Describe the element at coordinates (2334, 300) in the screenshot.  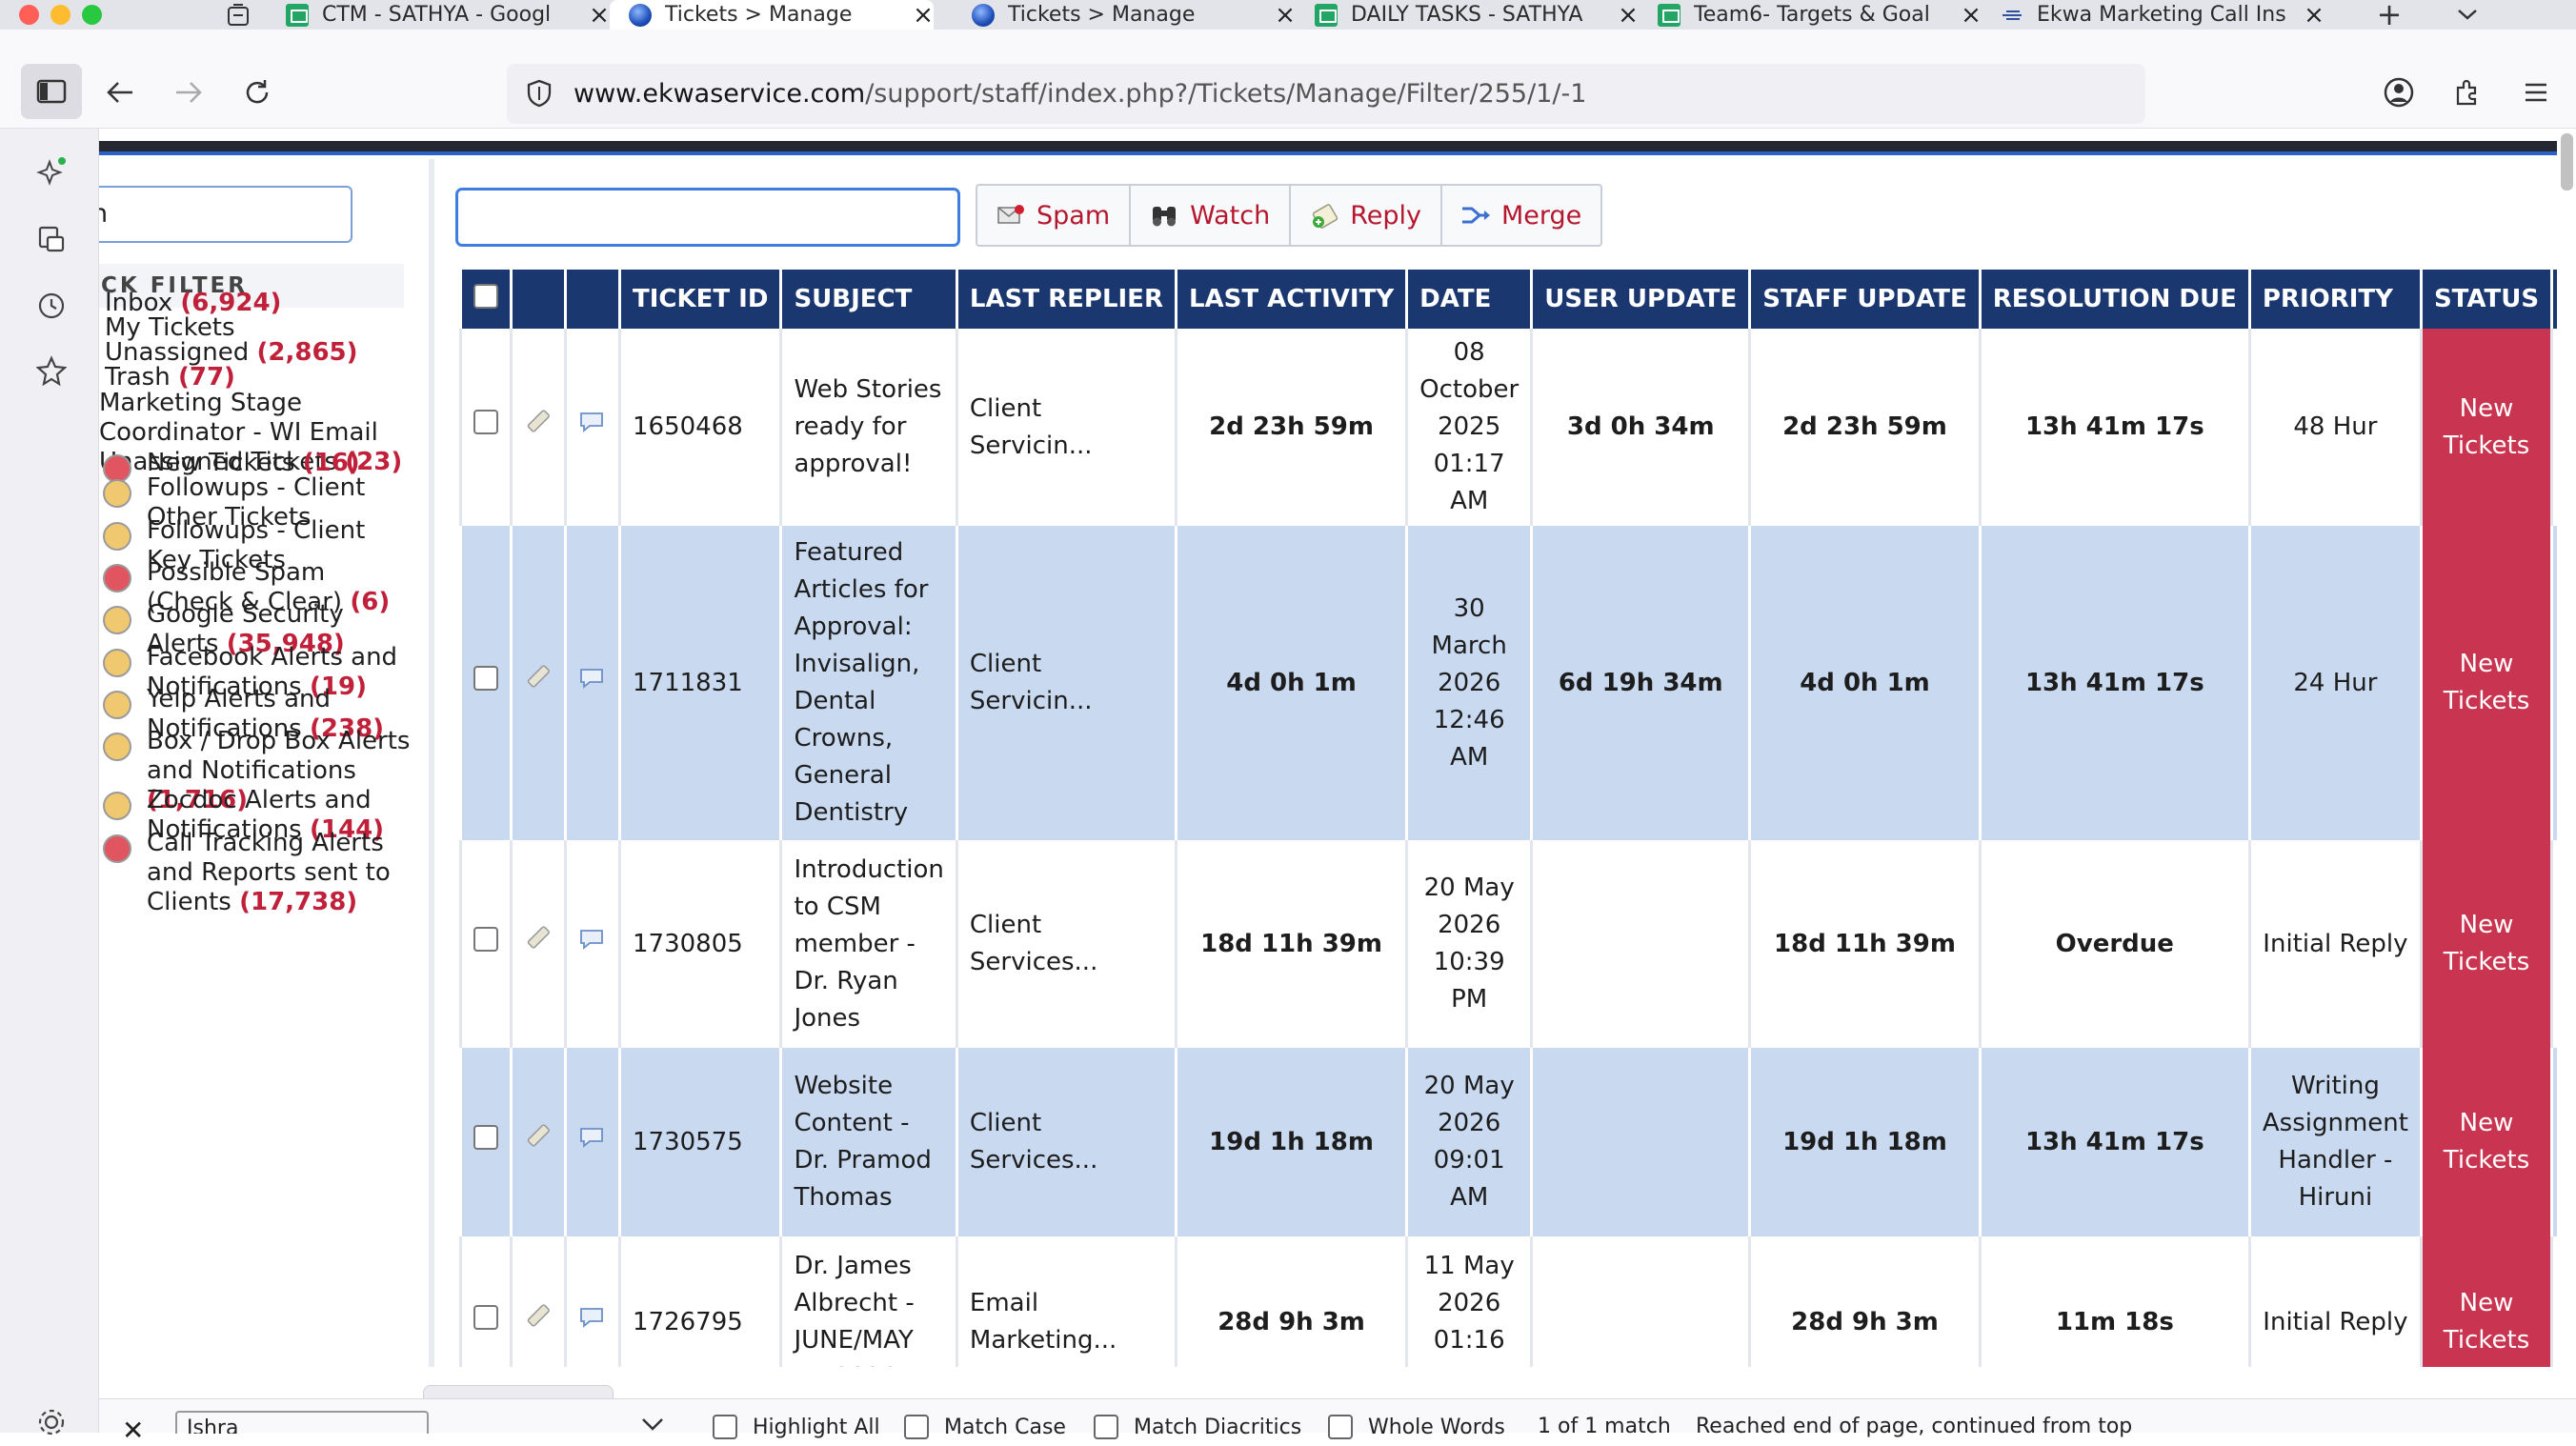
I see `column-priority: PRIORITY` at that location.